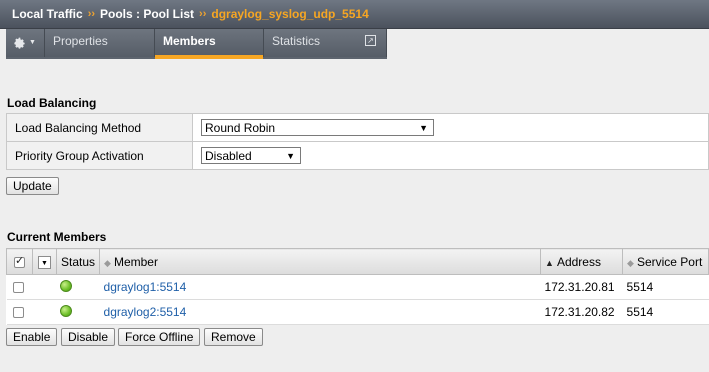  Describe the element at coordinates (325, 43) in the screenshot. I see `tab-statistics: Statistics ↗` at that location.